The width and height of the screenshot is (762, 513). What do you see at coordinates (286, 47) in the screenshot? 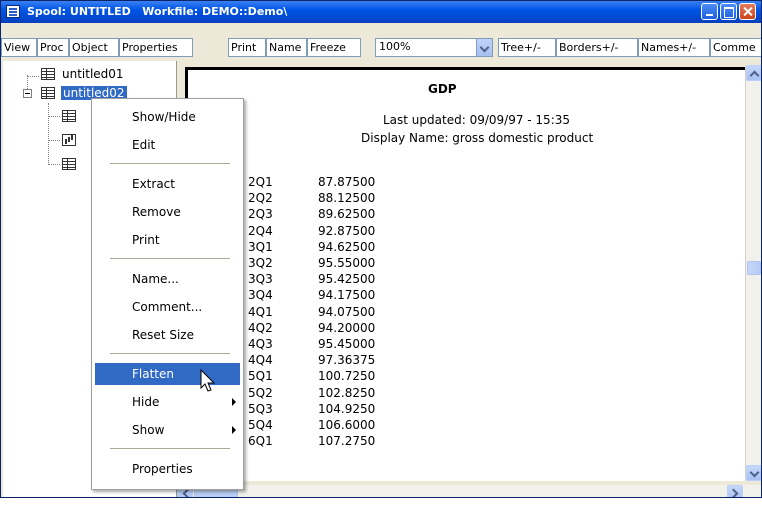
I see `name-button: Name` at bounding box center [286, 47].